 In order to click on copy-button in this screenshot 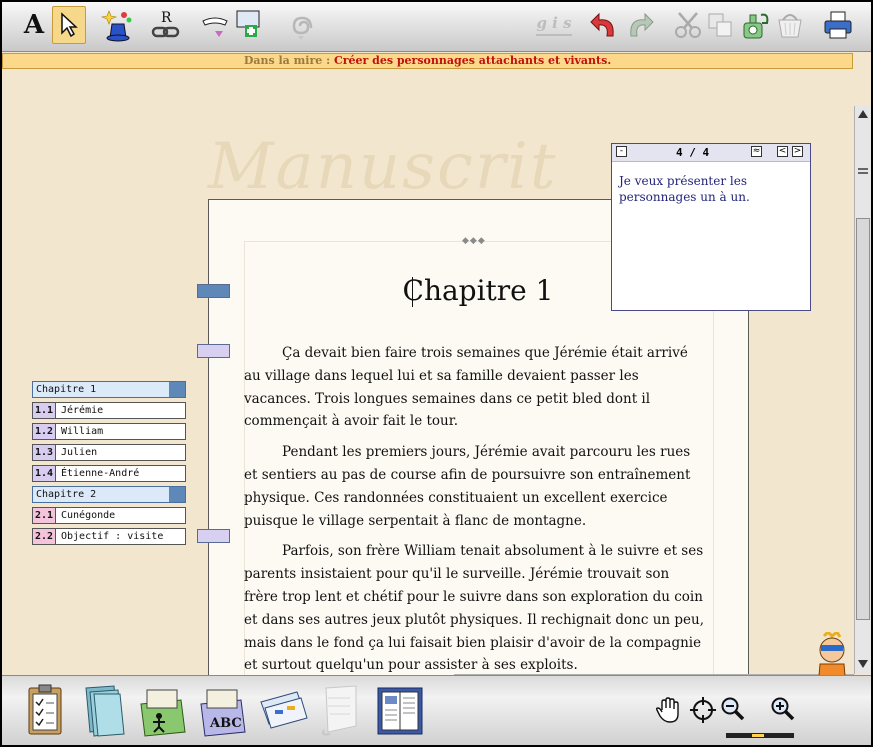, I will do `click(720, 25)`.